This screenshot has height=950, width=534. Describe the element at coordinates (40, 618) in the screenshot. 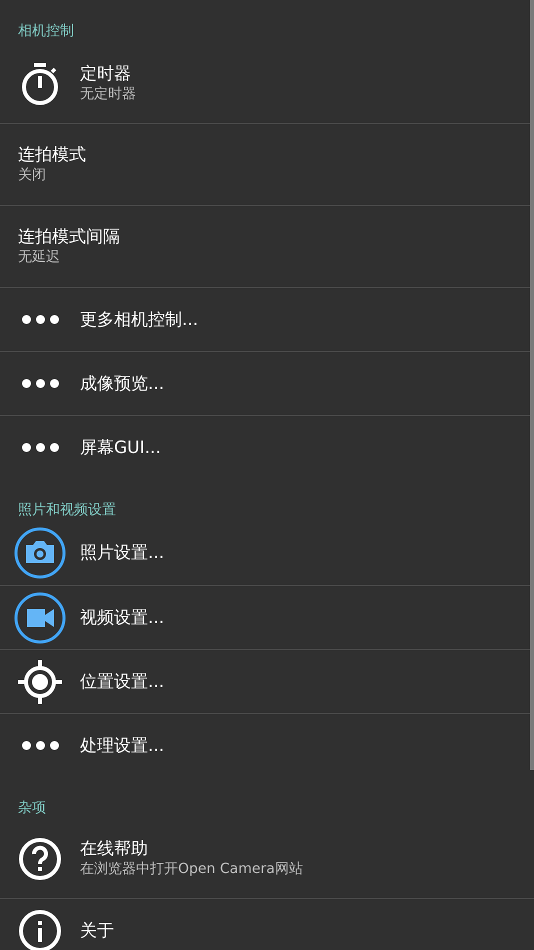

I see `video-camera-icon` at that location.